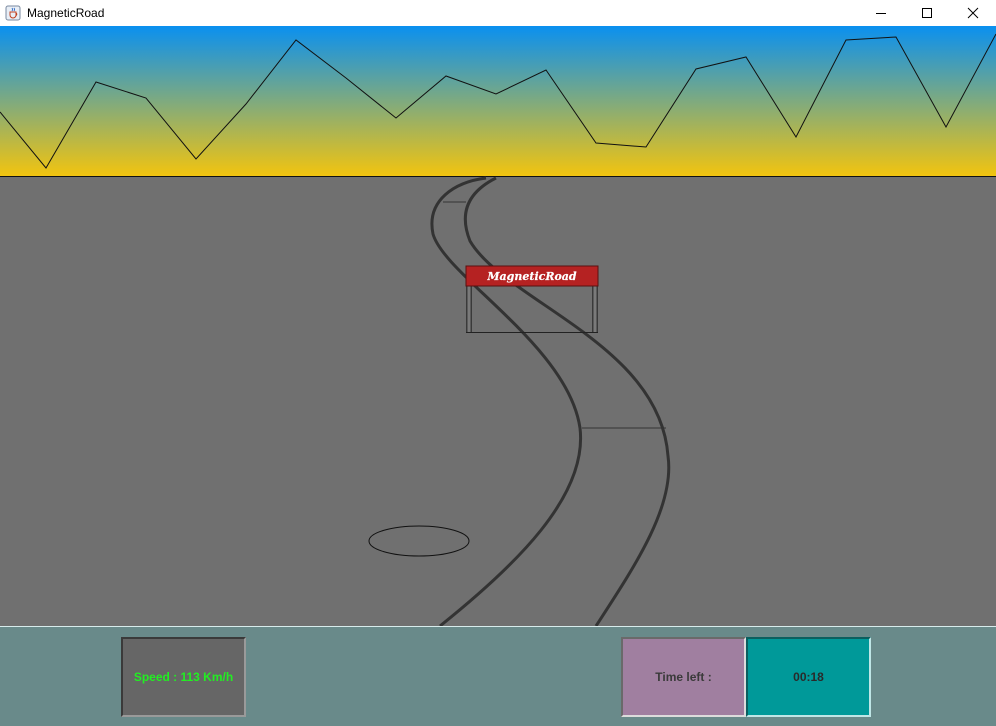 The height and width of the screenshot is (726, 996). I want to click on java-cup-icon, so click(13, 13).